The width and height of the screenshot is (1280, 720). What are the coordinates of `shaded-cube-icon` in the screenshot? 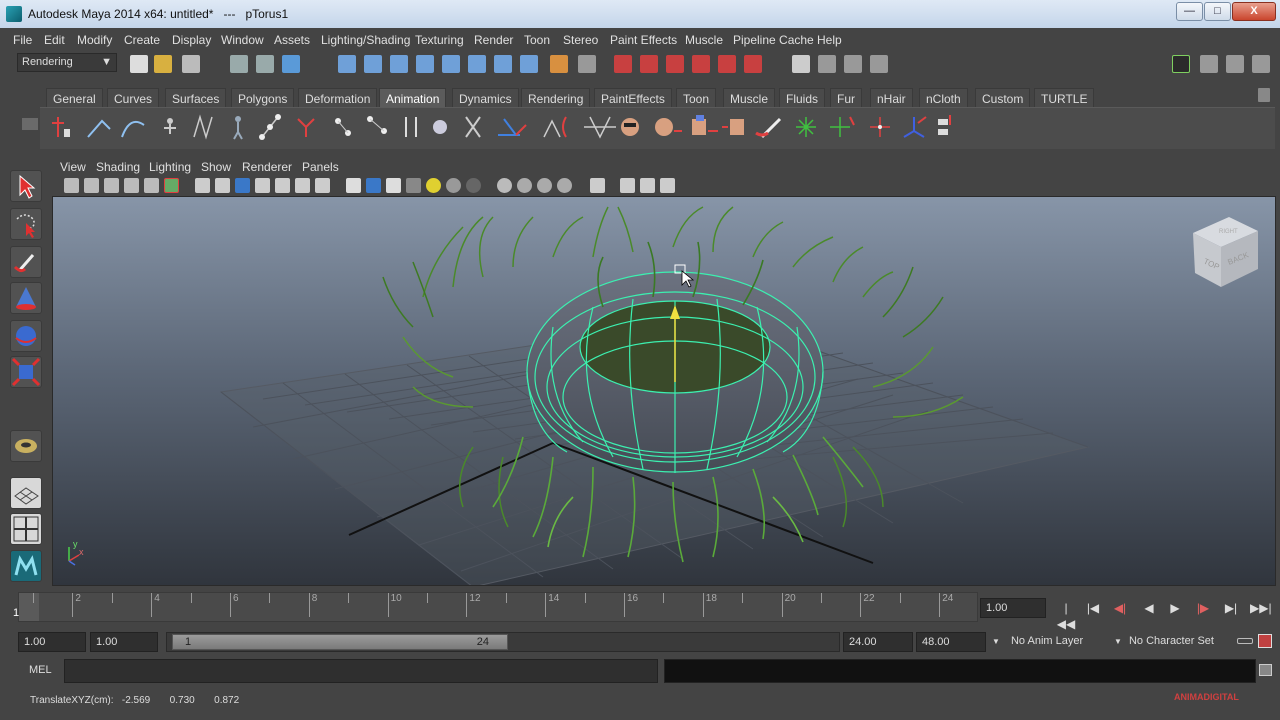 It's located at (373, 185).